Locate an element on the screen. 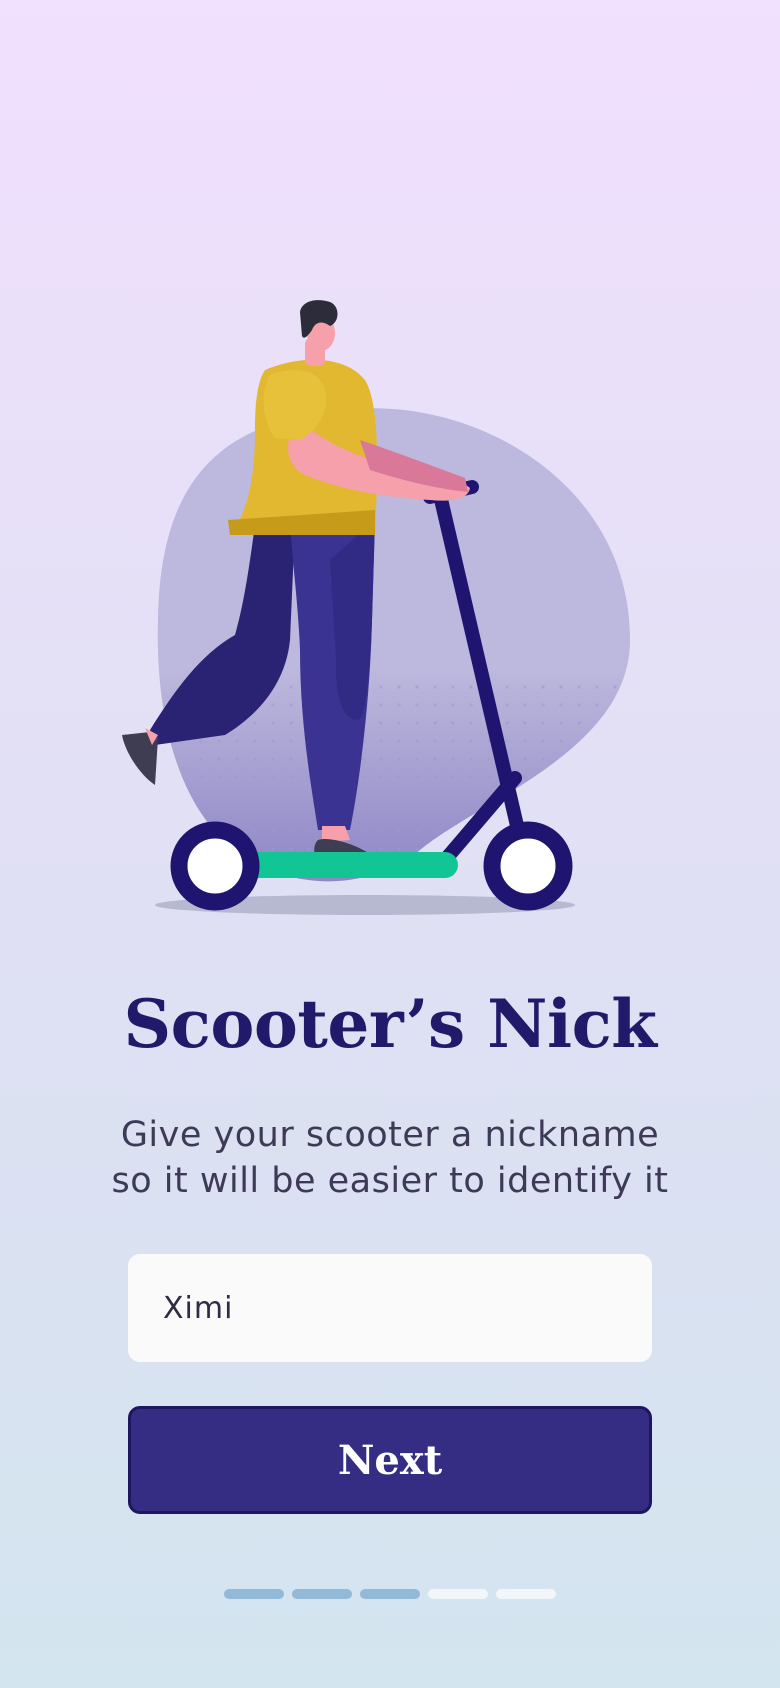  subtitle-line-1: Give your scooter a nickname is located at coordinates (390, 1135).